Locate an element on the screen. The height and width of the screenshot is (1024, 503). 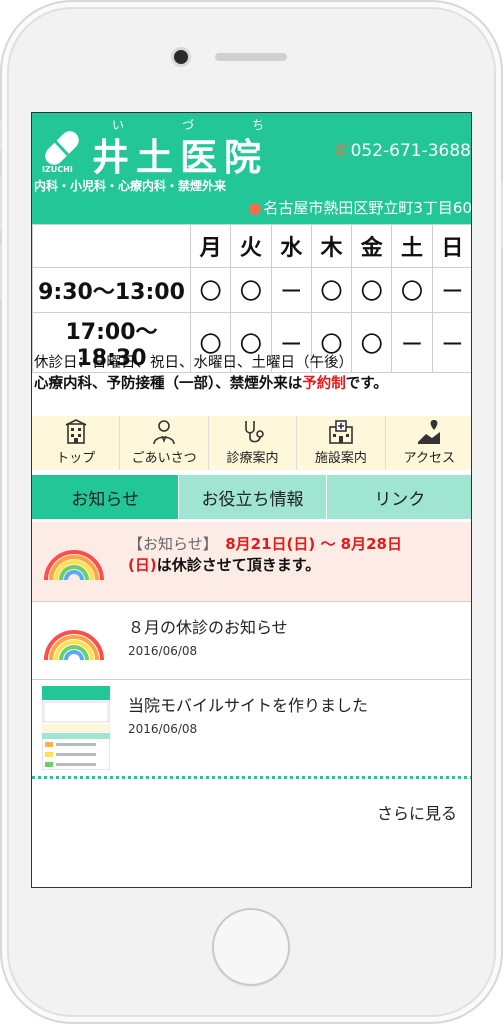
tab-useful-info: お役立ち情報 is located at coordinates (253, 497).